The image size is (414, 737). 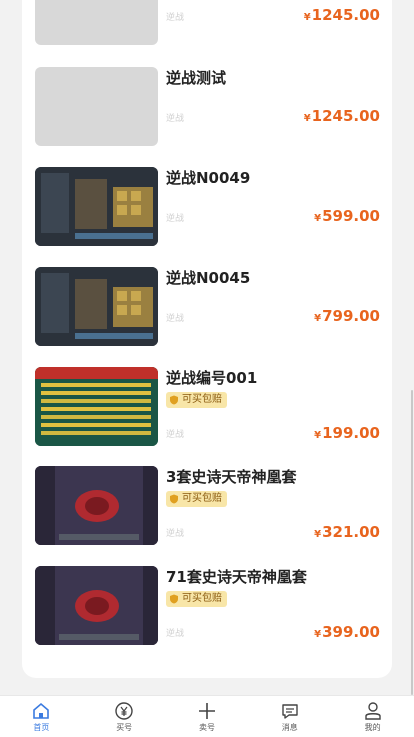 What do you see at coordinates (347, 532) in the screenshot?
I see `listing-price: ¥321.00` at bounding box center [347, 532].